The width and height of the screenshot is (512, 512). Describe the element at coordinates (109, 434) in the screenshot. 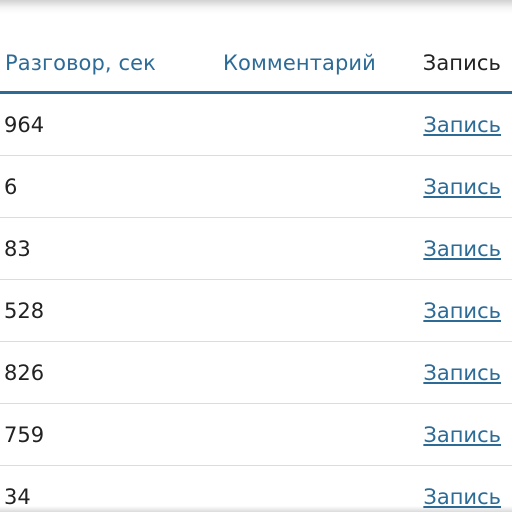

I see `talk-duration-cell: 759` at that location.